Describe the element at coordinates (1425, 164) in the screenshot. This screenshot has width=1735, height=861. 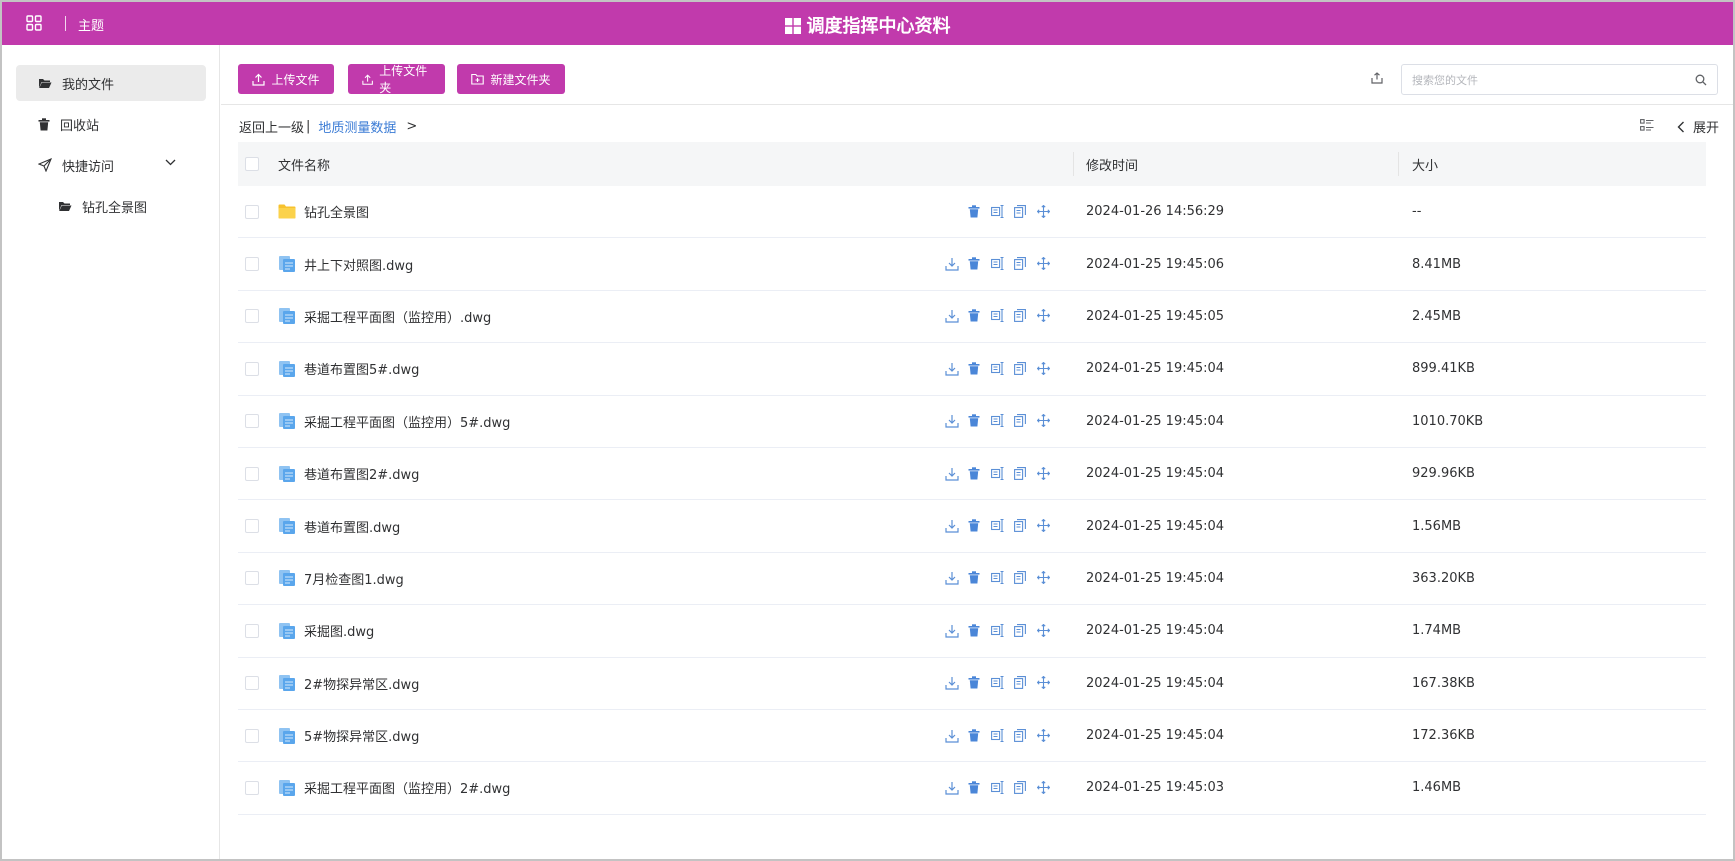
I see `column-header-size: 大小` at that location.